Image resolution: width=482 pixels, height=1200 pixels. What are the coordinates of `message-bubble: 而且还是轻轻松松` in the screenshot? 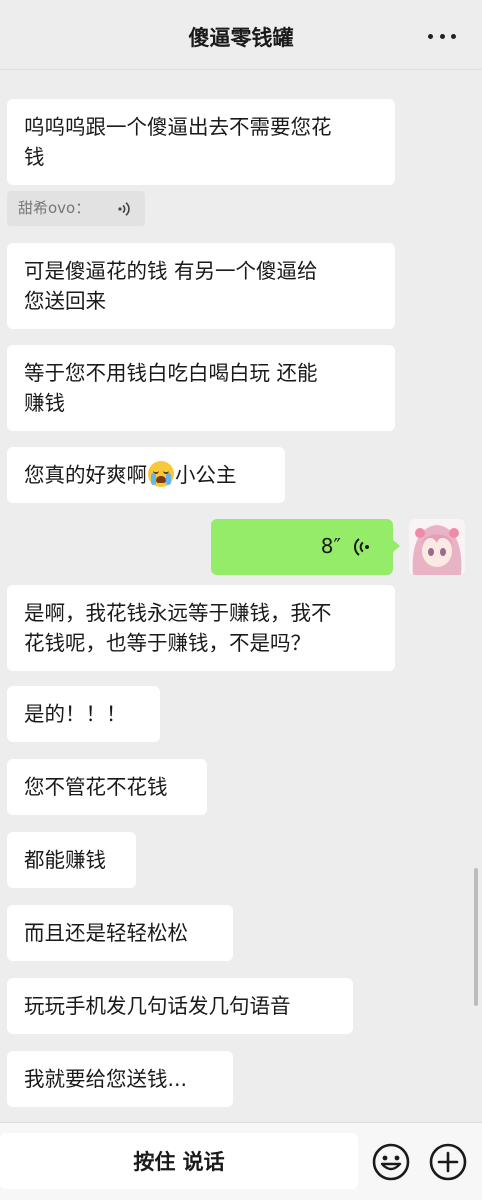 It's located at (120, 933).